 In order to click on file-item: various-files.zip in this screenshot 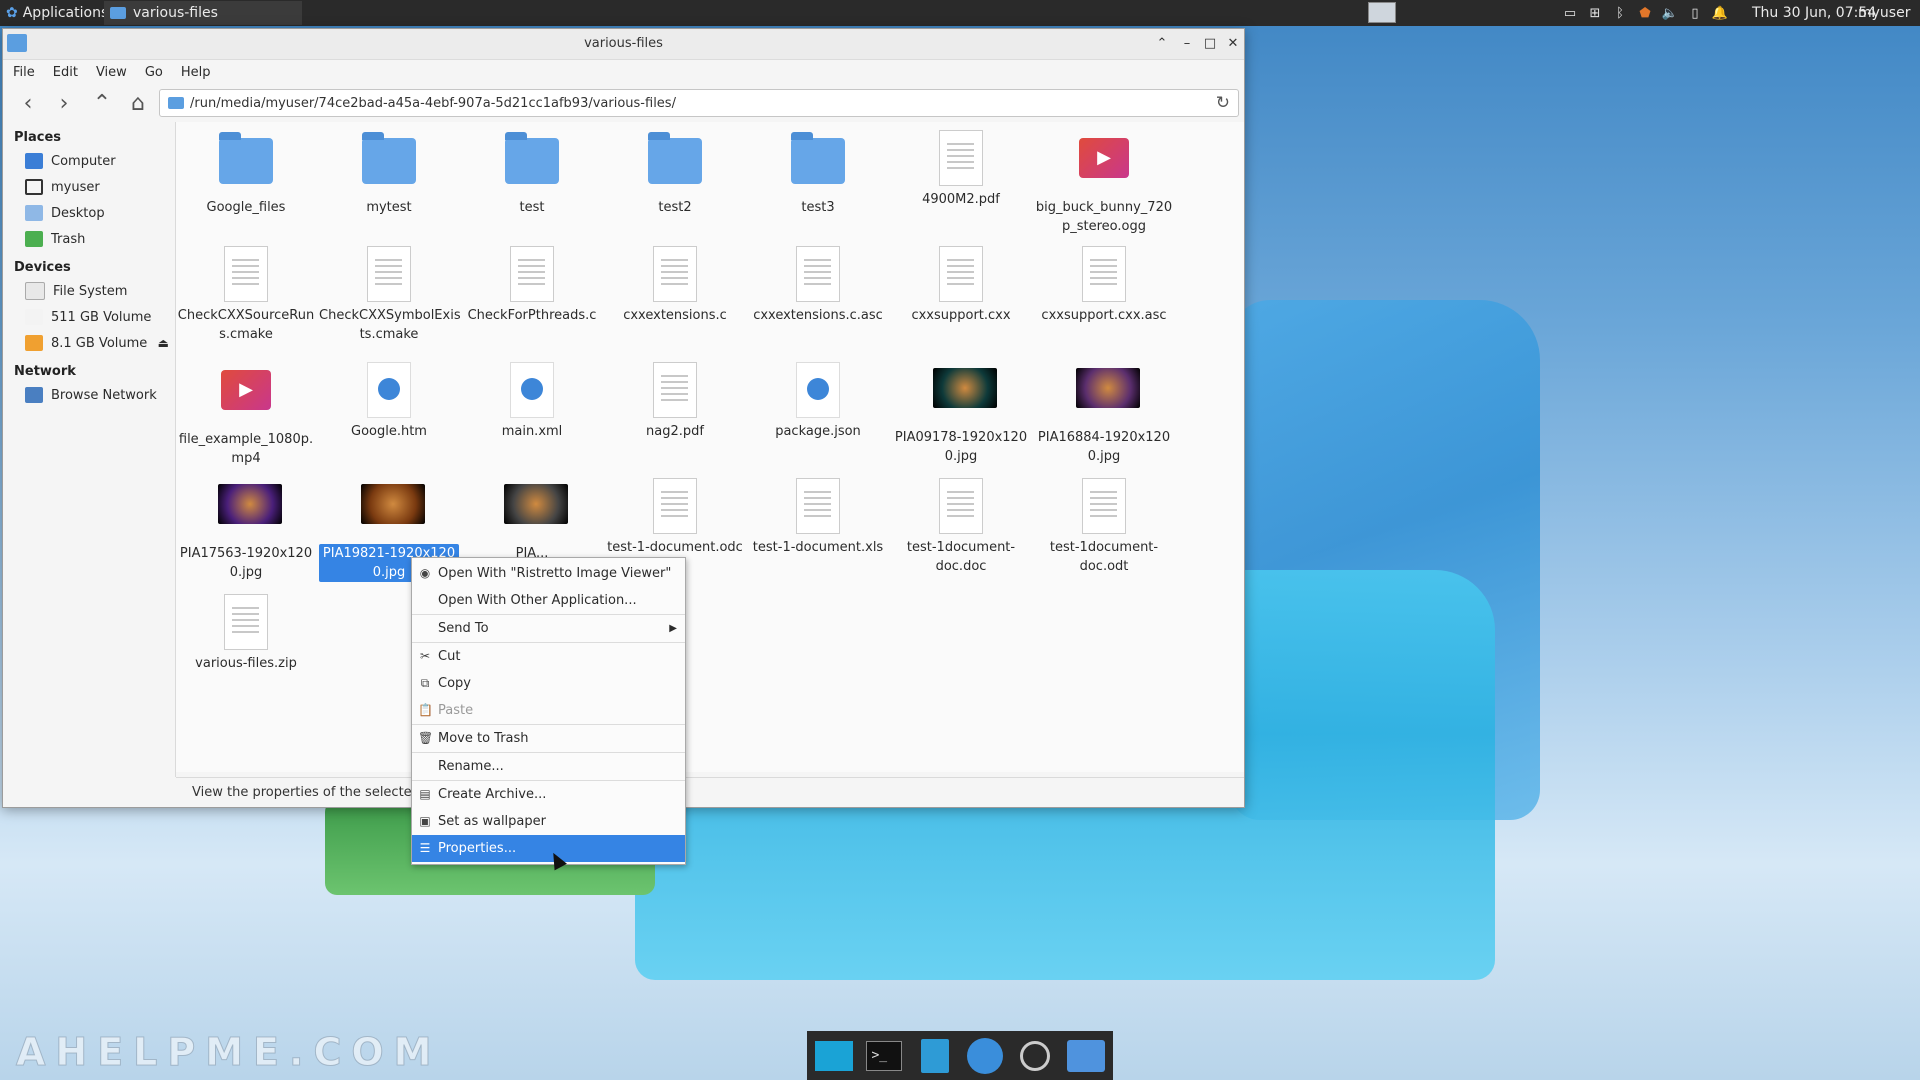, I will do `click(246, 633)`.